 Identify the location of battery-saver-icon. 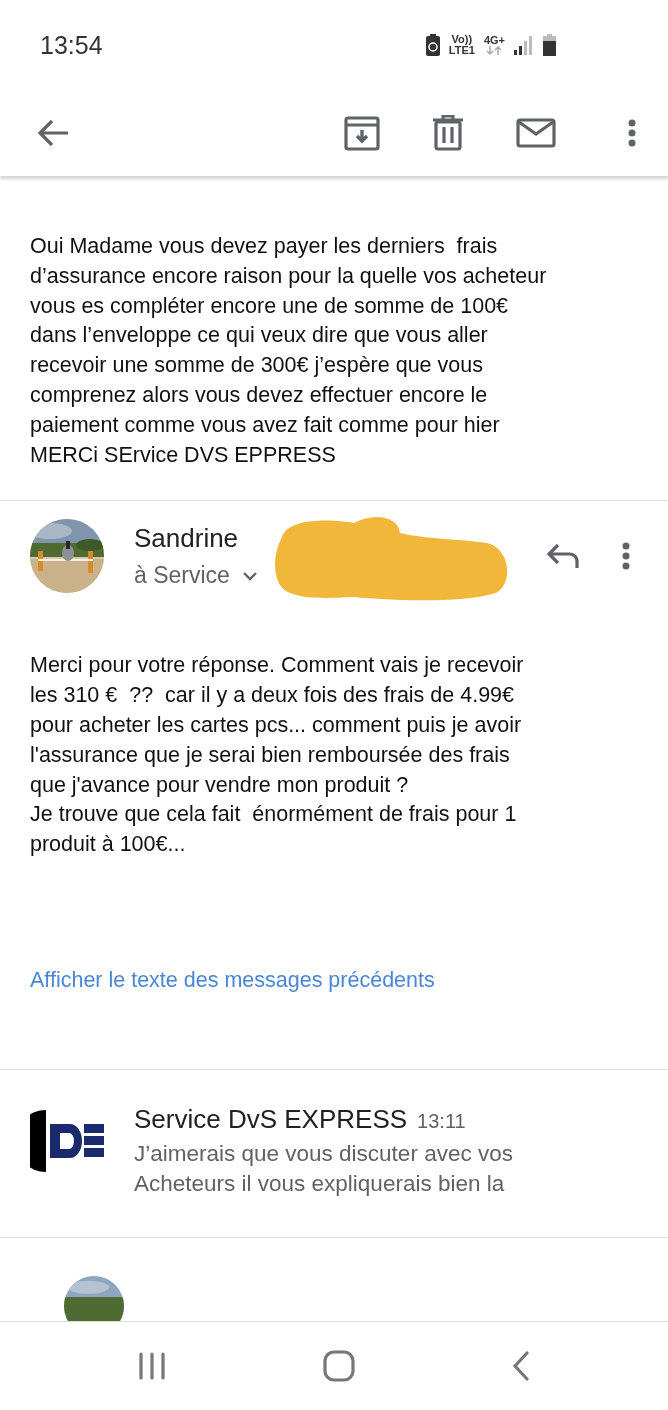
(432, 45).